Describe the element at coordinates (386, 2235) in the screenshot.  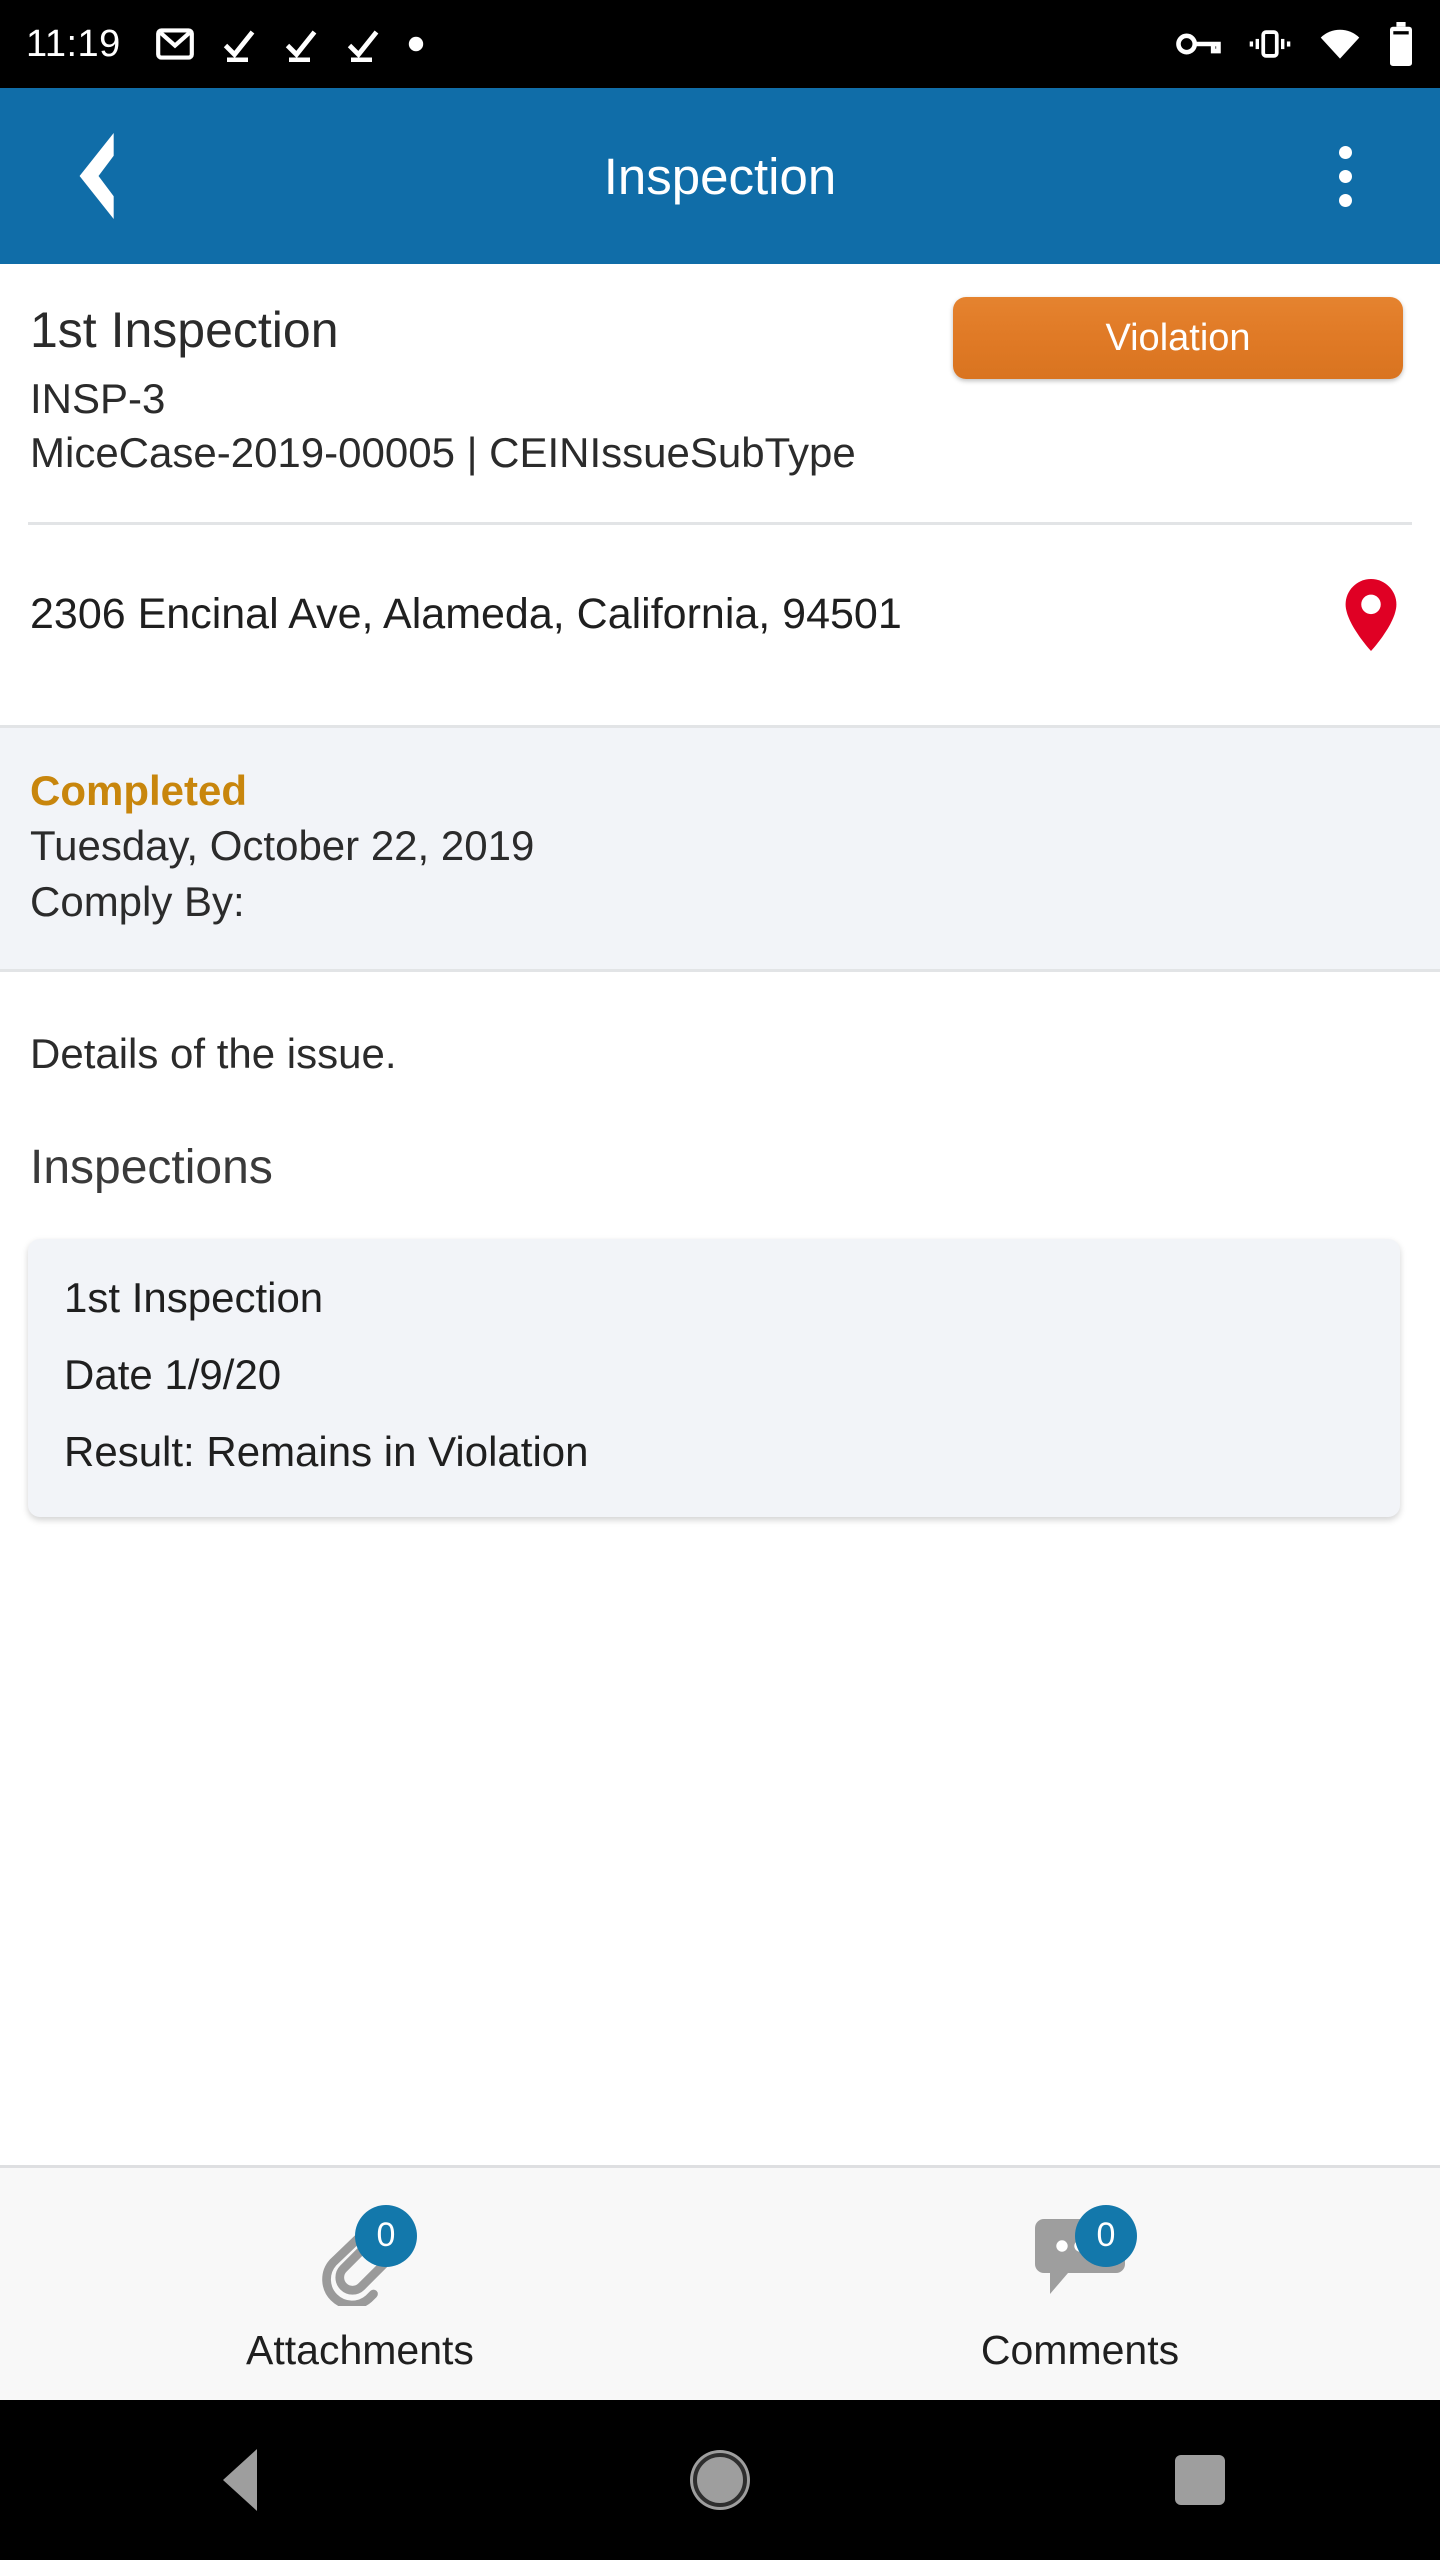
I see `attachments-count-badge: 0` at that location.